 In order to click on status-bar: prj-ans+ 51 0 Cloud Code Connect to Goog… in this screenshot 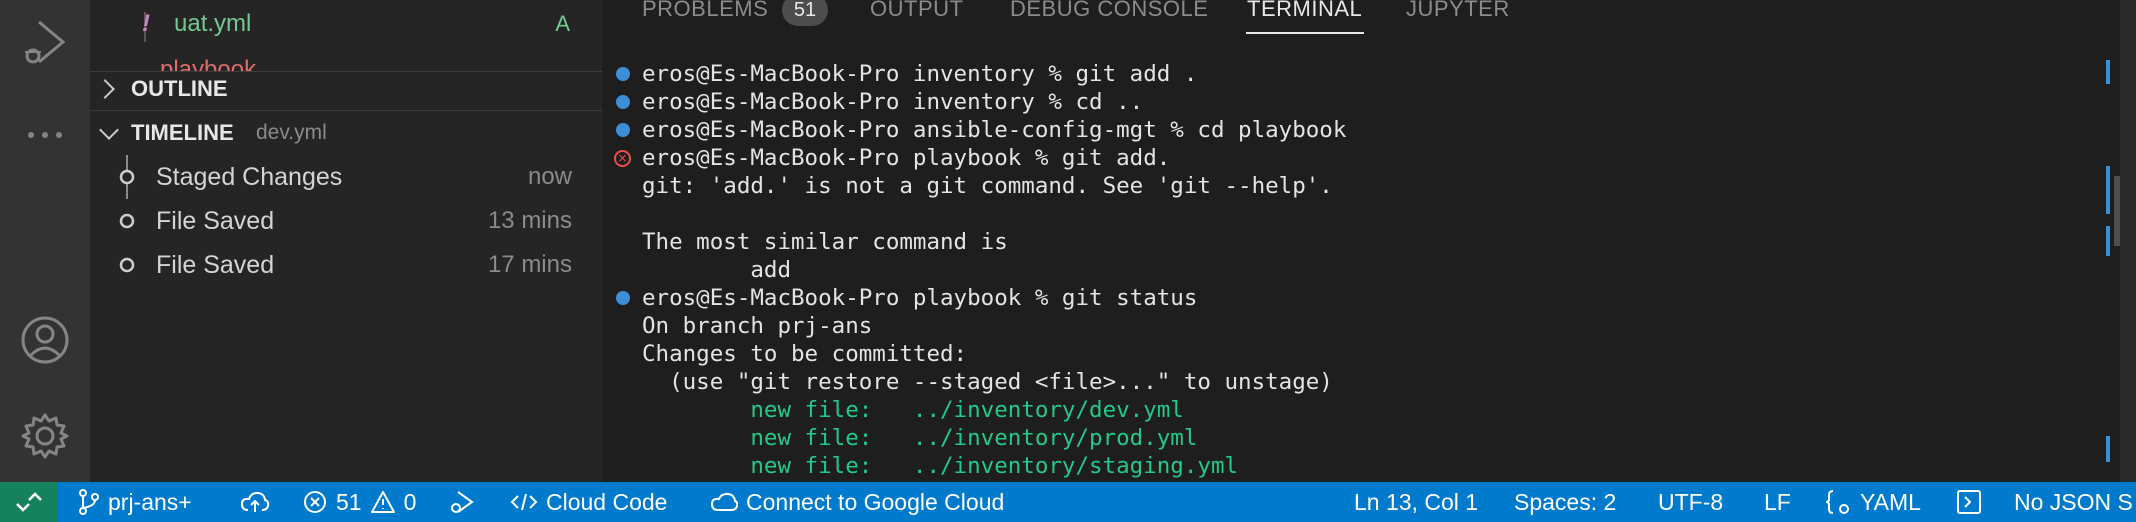, I will do `click(1068, 502)`.